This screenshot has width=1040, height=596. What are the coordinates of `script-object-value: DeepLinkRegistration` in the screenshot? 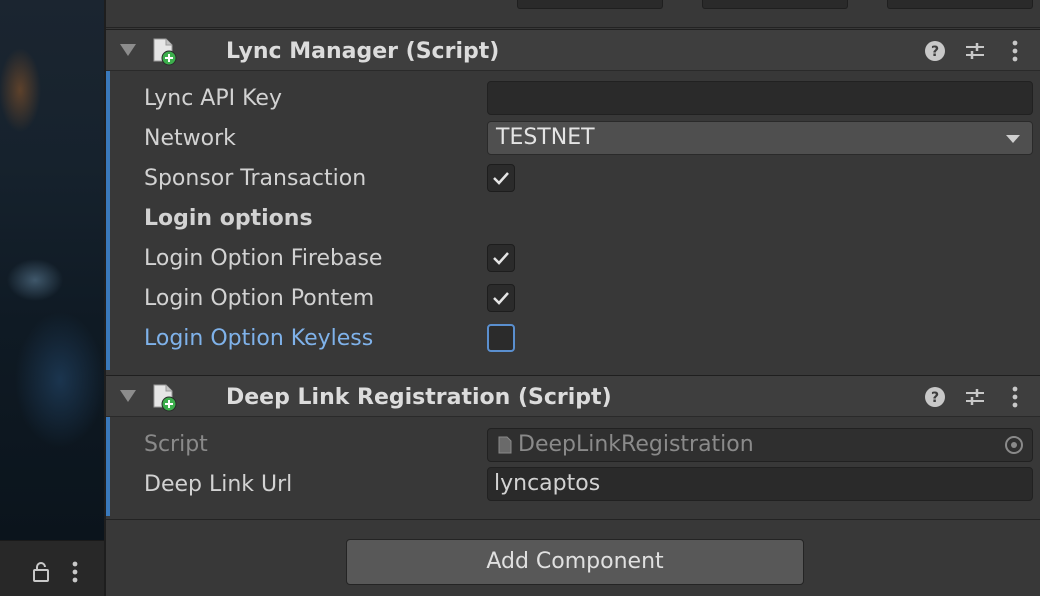 It's located at (636, 444).